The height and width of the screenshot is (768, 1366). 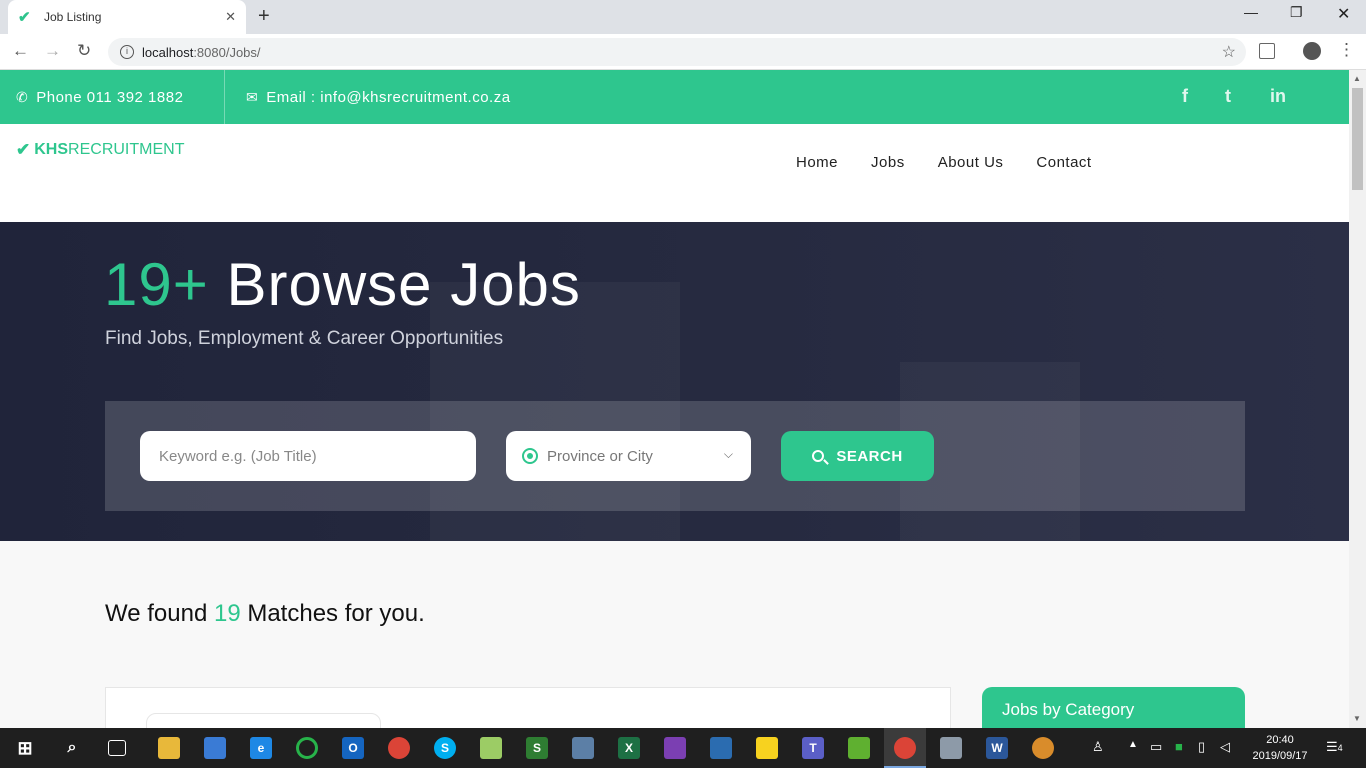 I want to click on location-select: Province or City ⌵, so click(x=628, y=456).